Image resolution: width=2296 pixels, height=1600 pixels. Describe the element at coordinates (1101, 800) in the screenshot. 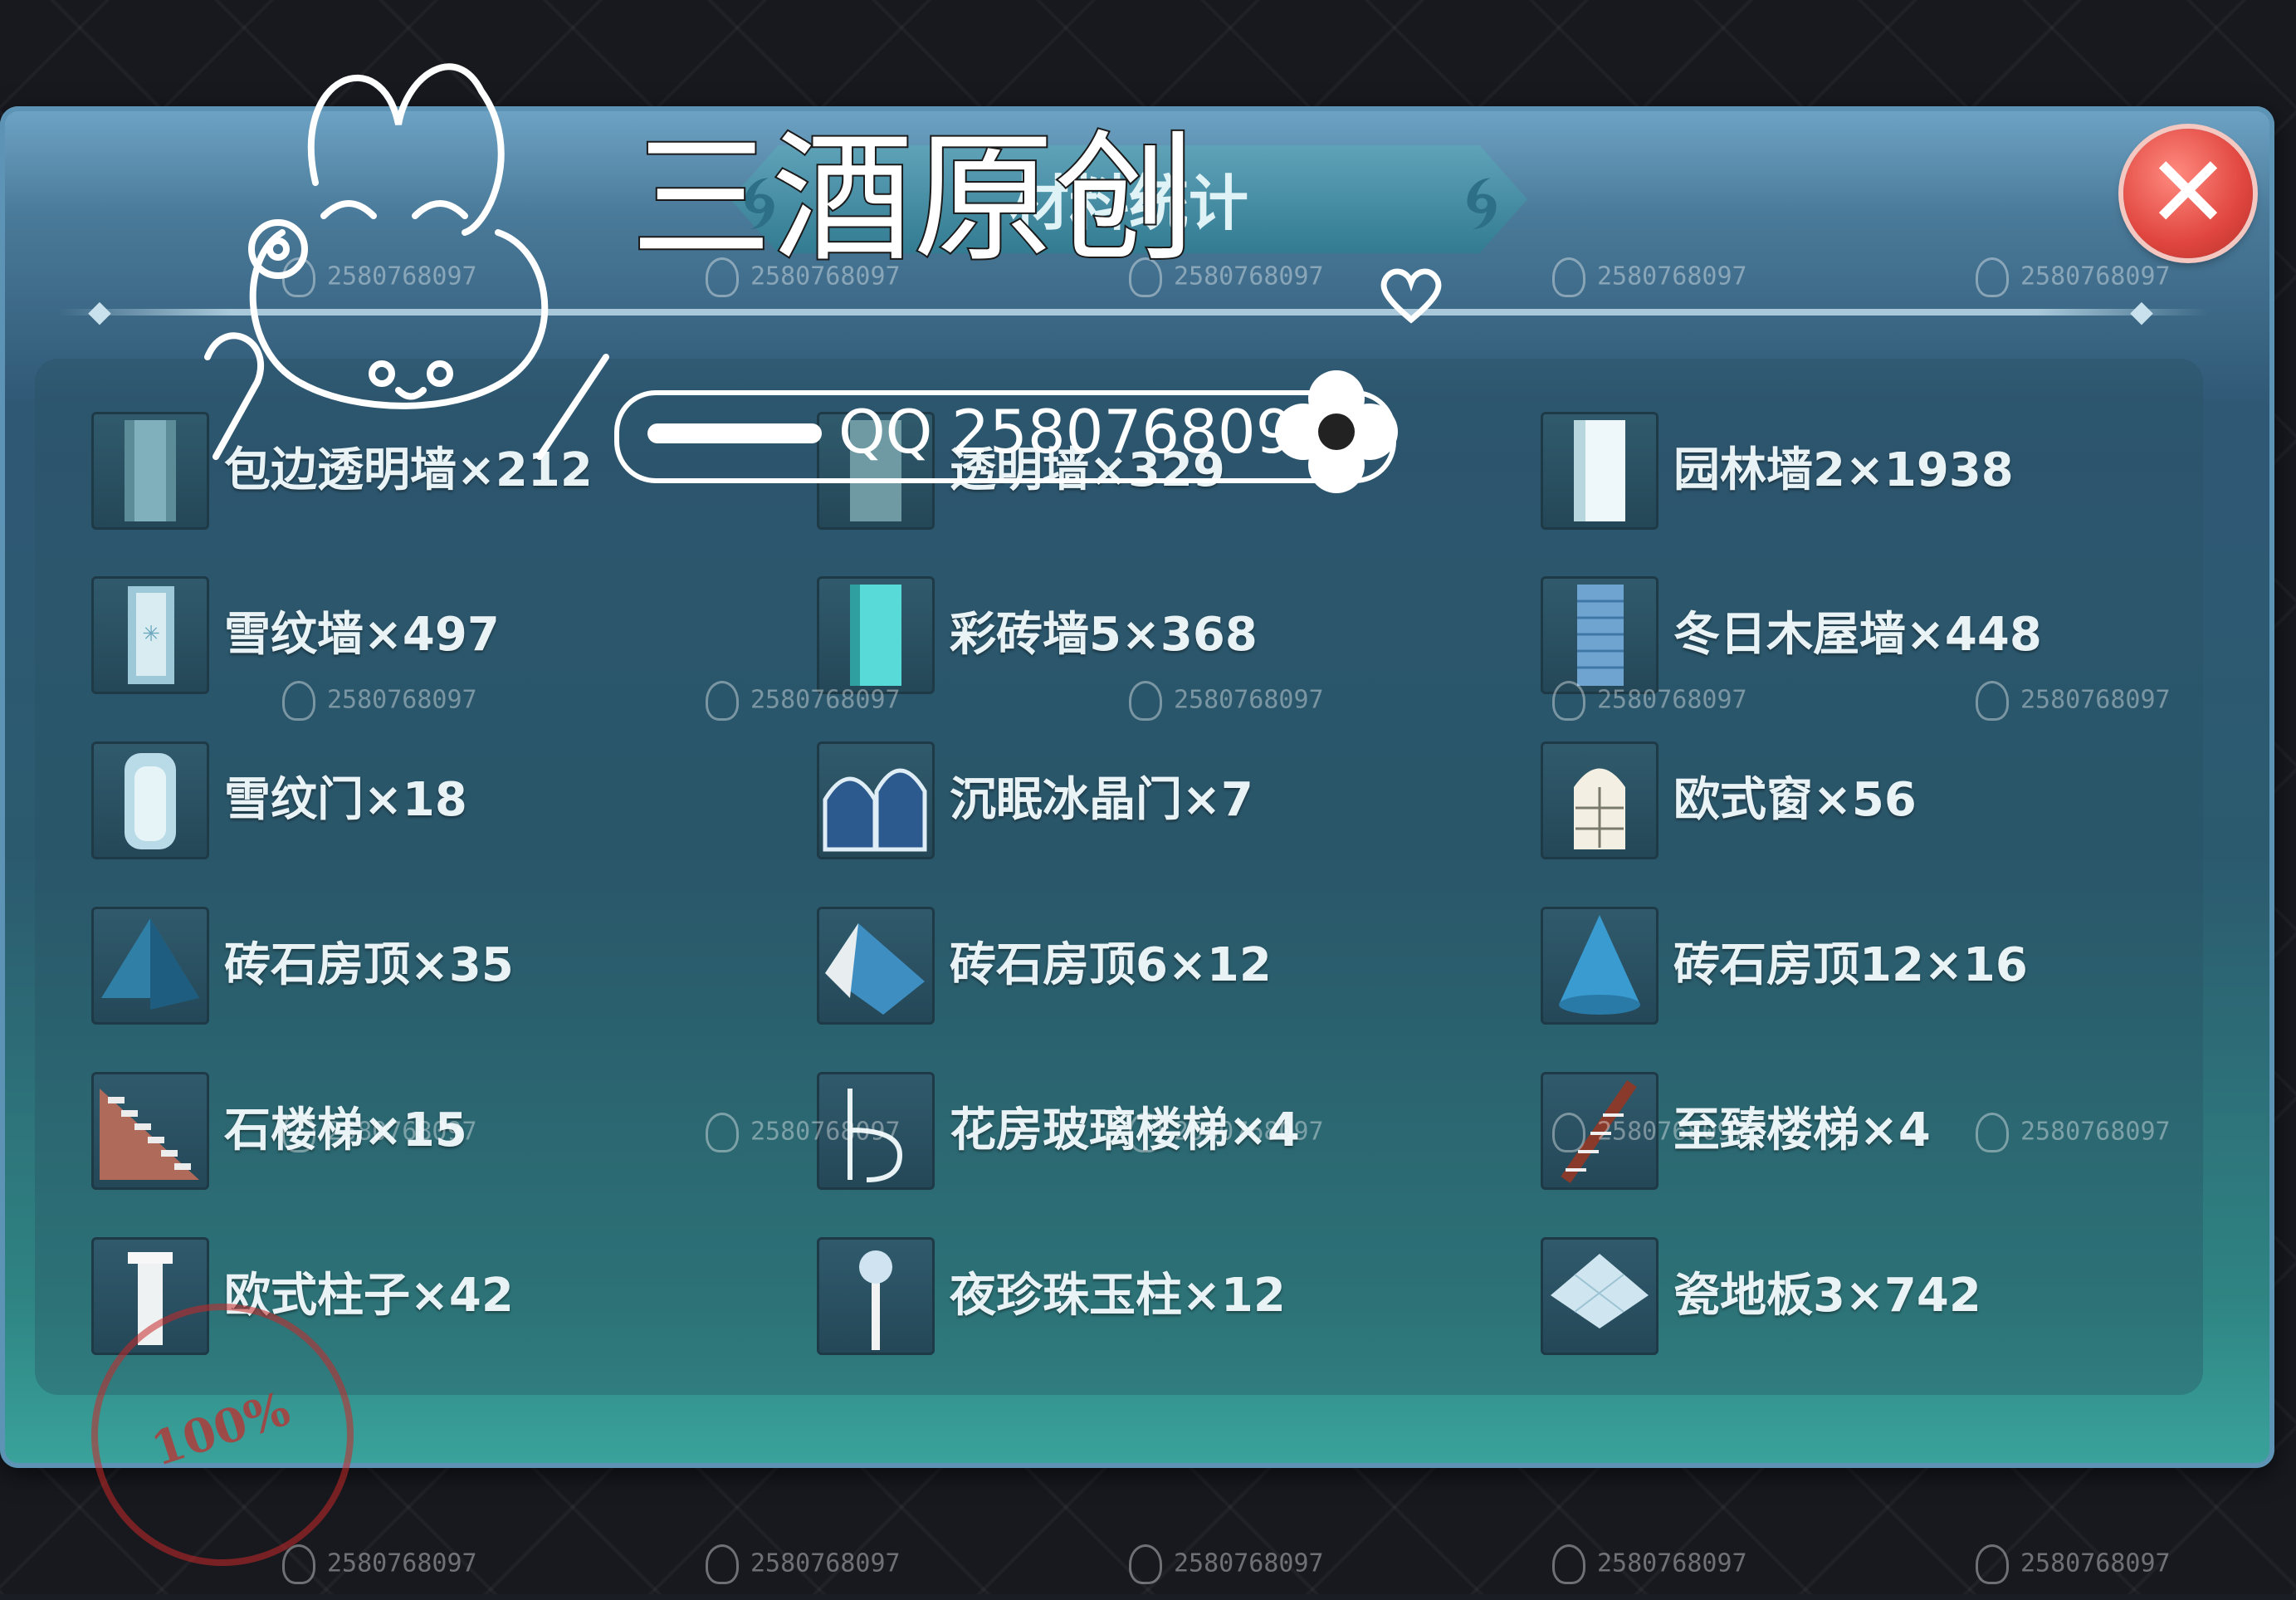

I see `material-item-label: 沉眠冰晶门×7` at that location.